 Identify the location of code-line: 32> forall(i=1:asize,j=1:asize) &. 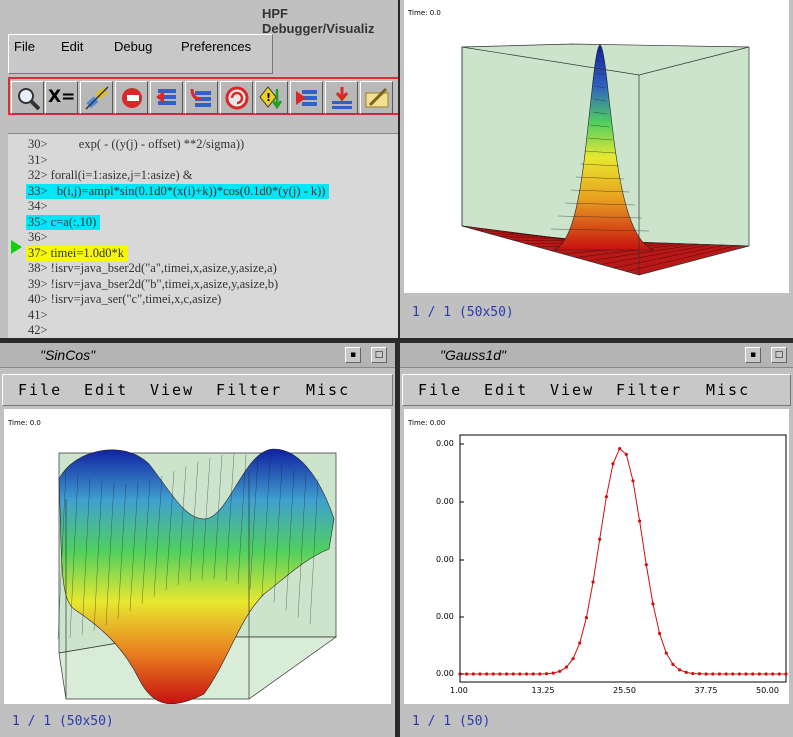
(110, 175).